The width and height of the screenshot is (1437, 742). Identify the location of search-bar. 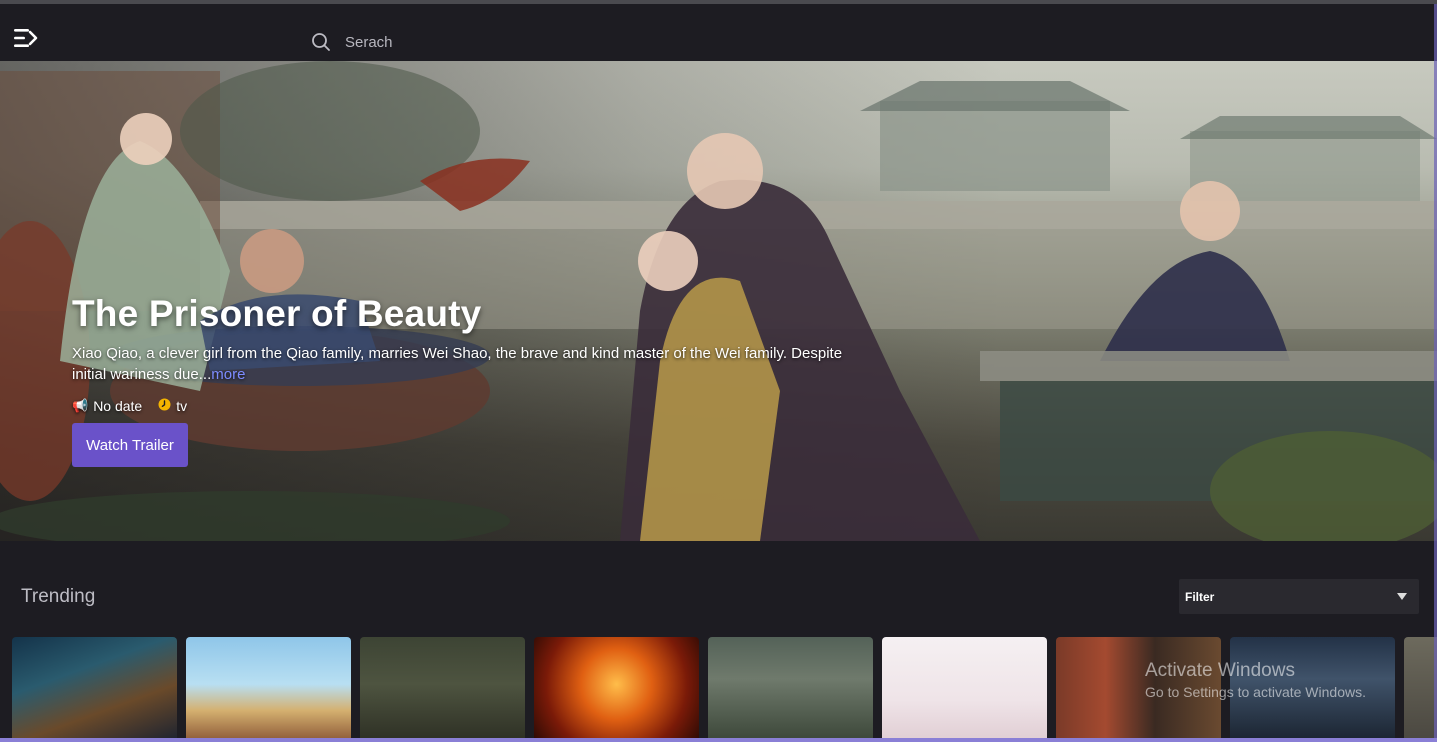
(460, 42).